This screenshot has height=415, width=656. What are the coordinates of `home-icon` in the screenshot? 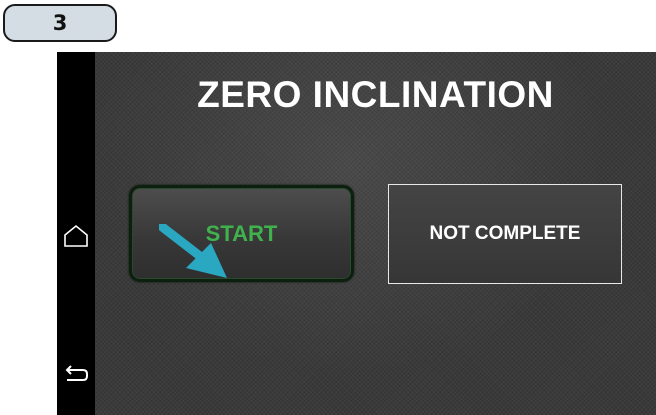 It's located at (76, 236).